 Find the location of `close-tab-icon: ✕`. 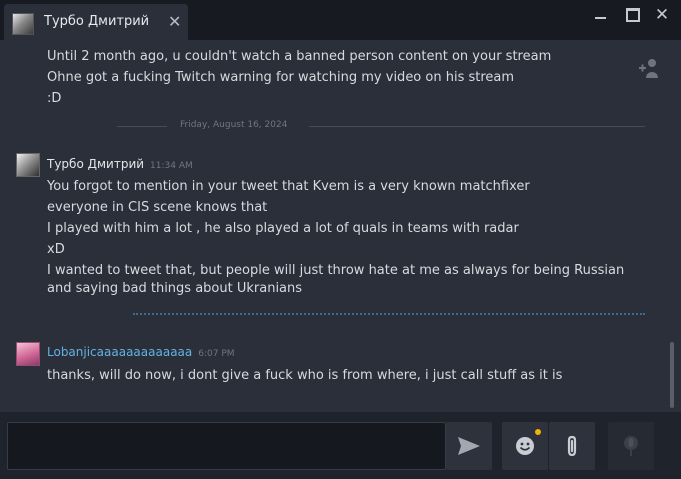

close-tab-icon: ✕ is located at coordinates (174, 21).